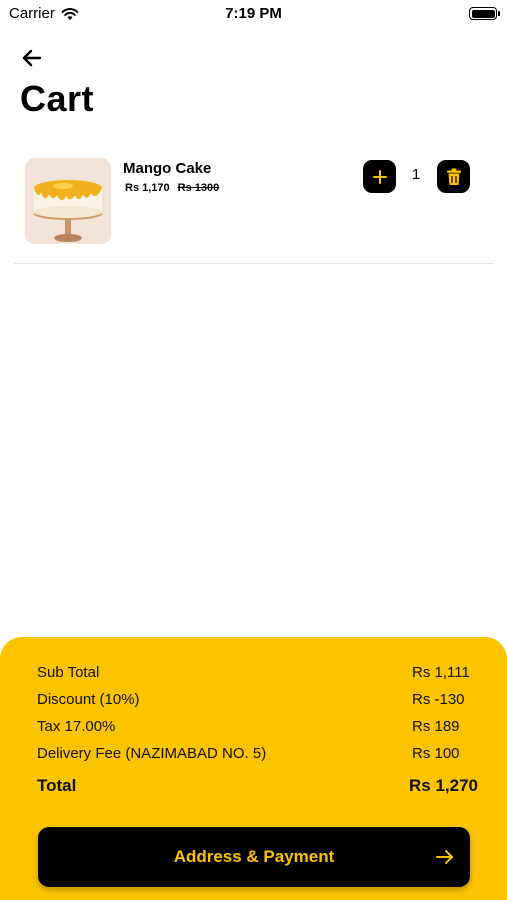  What do you see at coordinates (167, 168) in the screenshot?
I see `item-name: Mango Cake` at bounding box center [167, 168].